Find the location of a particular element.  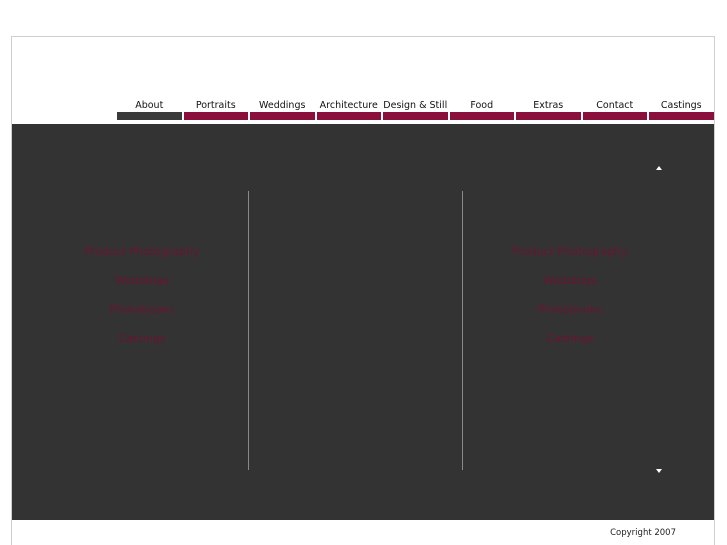

nav-item-about: About is located at coordinates (149, 110).